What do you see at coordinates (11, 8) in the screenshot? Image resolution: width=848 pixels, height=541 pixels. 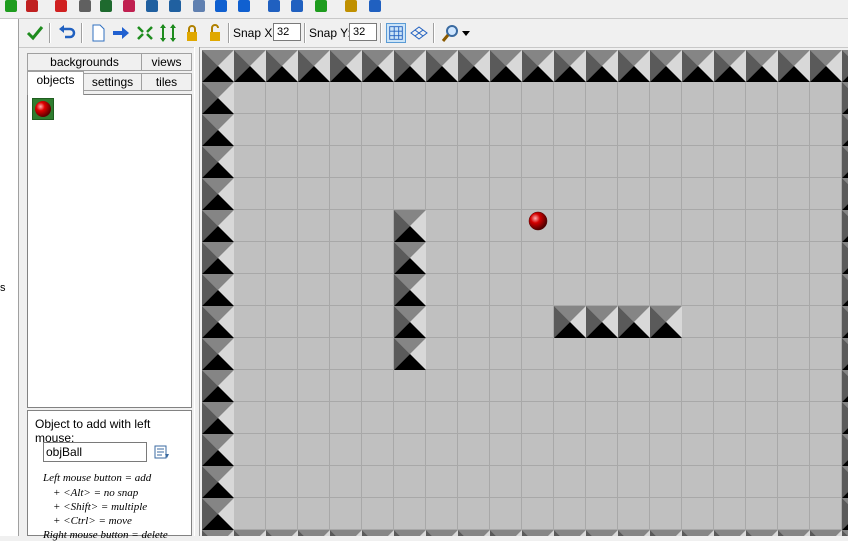 I see `run-green-icon` at bounding box center [11, 8].